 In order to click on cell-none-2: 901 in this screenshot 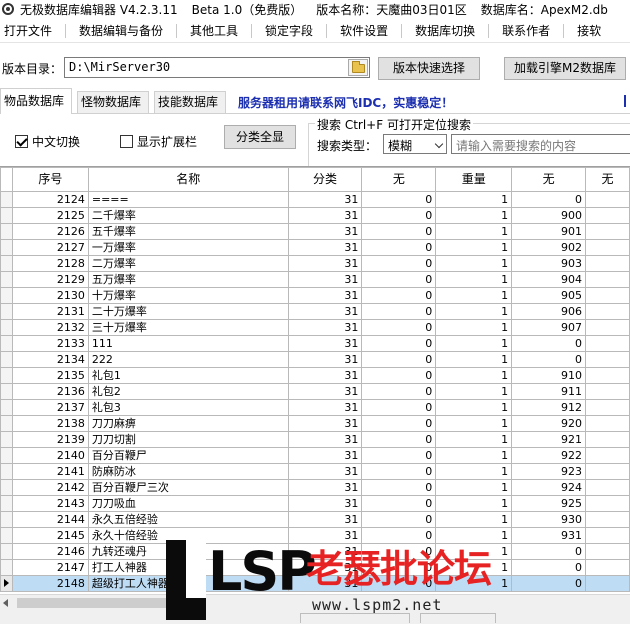, I will do `click(549, 231)`.